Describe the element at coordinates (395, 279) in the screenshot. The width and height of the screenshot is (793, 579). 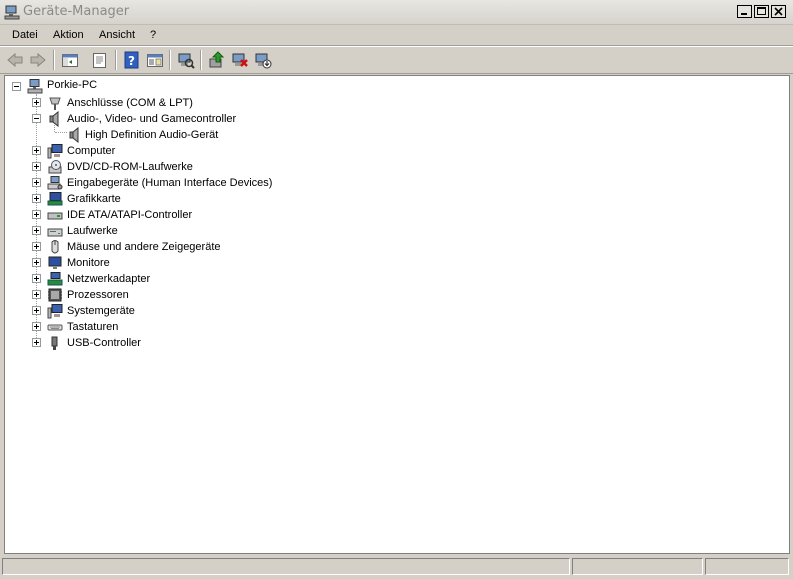
I see `tree-category-row: Netzwerkadapter` at that location.